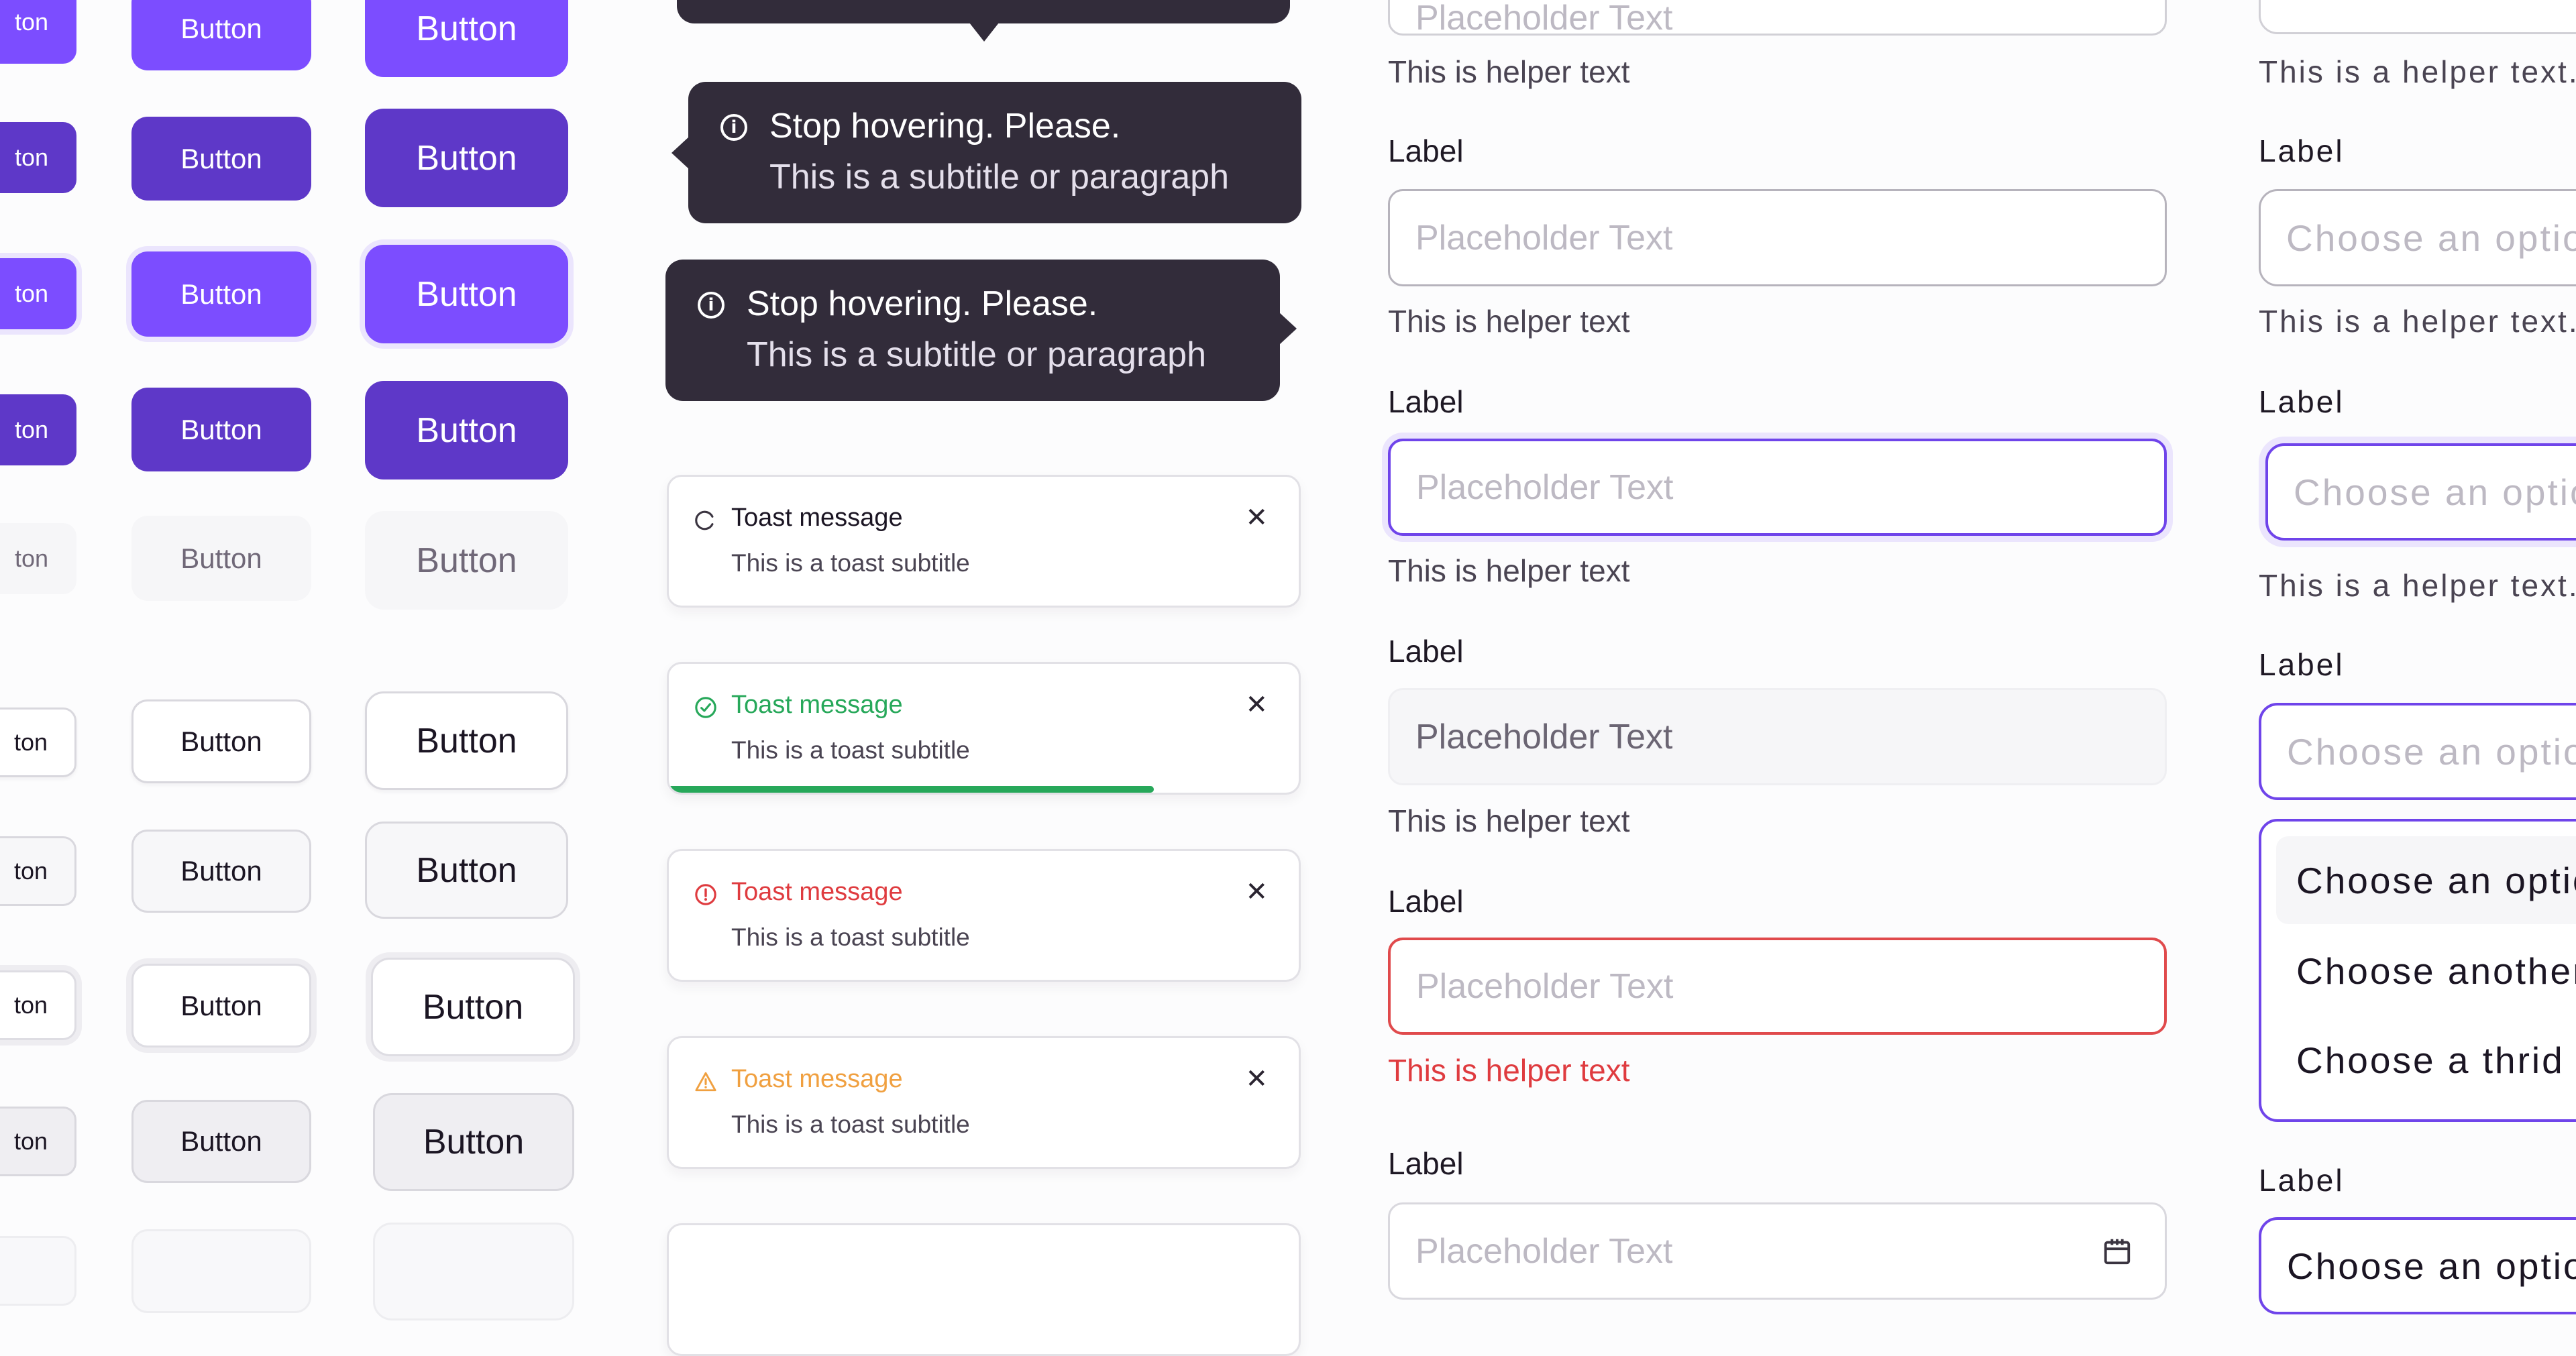 This screenshot has height=1356, width=2576. What do you see at coordinates (2417, 237) in the screenshot?
I see `select-default: Choose an option` at bounding box center [2417, 237].